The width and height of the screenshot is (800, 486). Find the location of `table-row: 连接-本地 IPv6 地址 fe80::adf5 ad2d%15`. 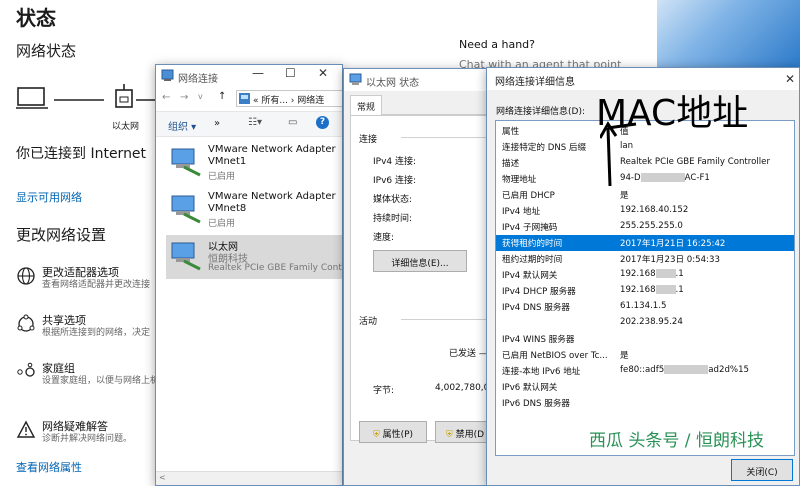

table-row: 连接-本地 IPv6 地址 fe80::adf5 ad2d%15 is located at coordinates (645, 371).